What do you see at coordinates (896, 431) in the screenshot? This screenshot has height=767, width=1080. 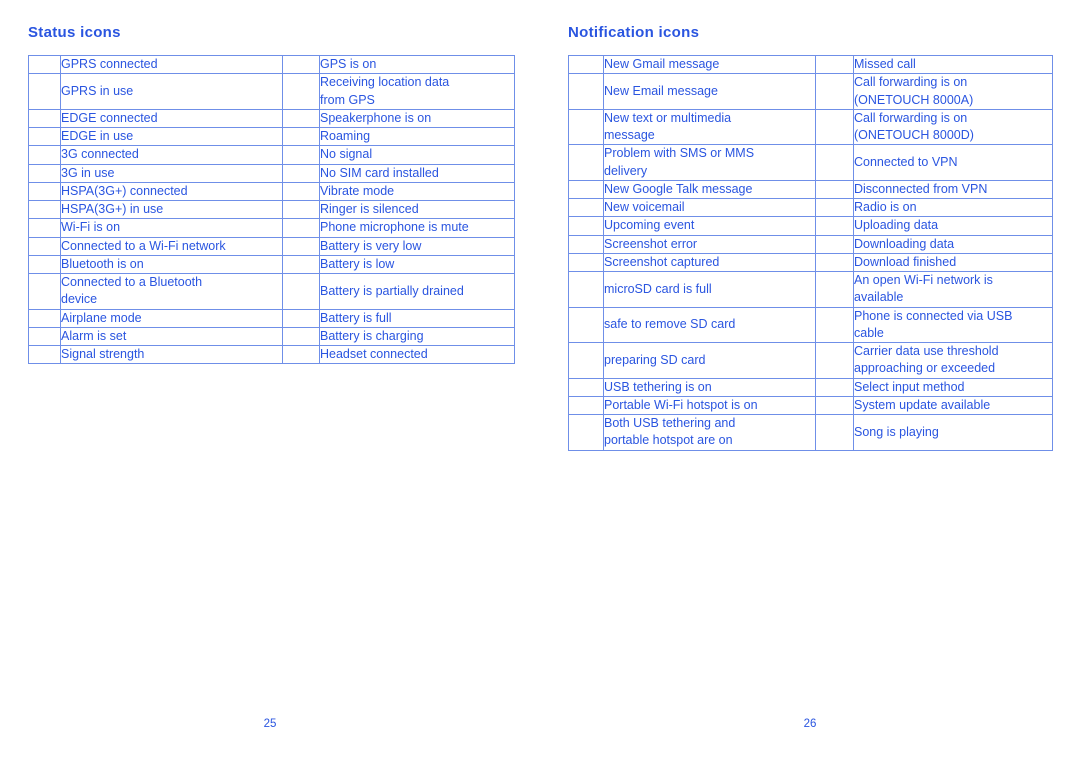 I see `icon-description-text: Song is playing` at bounding box center [896, 431].